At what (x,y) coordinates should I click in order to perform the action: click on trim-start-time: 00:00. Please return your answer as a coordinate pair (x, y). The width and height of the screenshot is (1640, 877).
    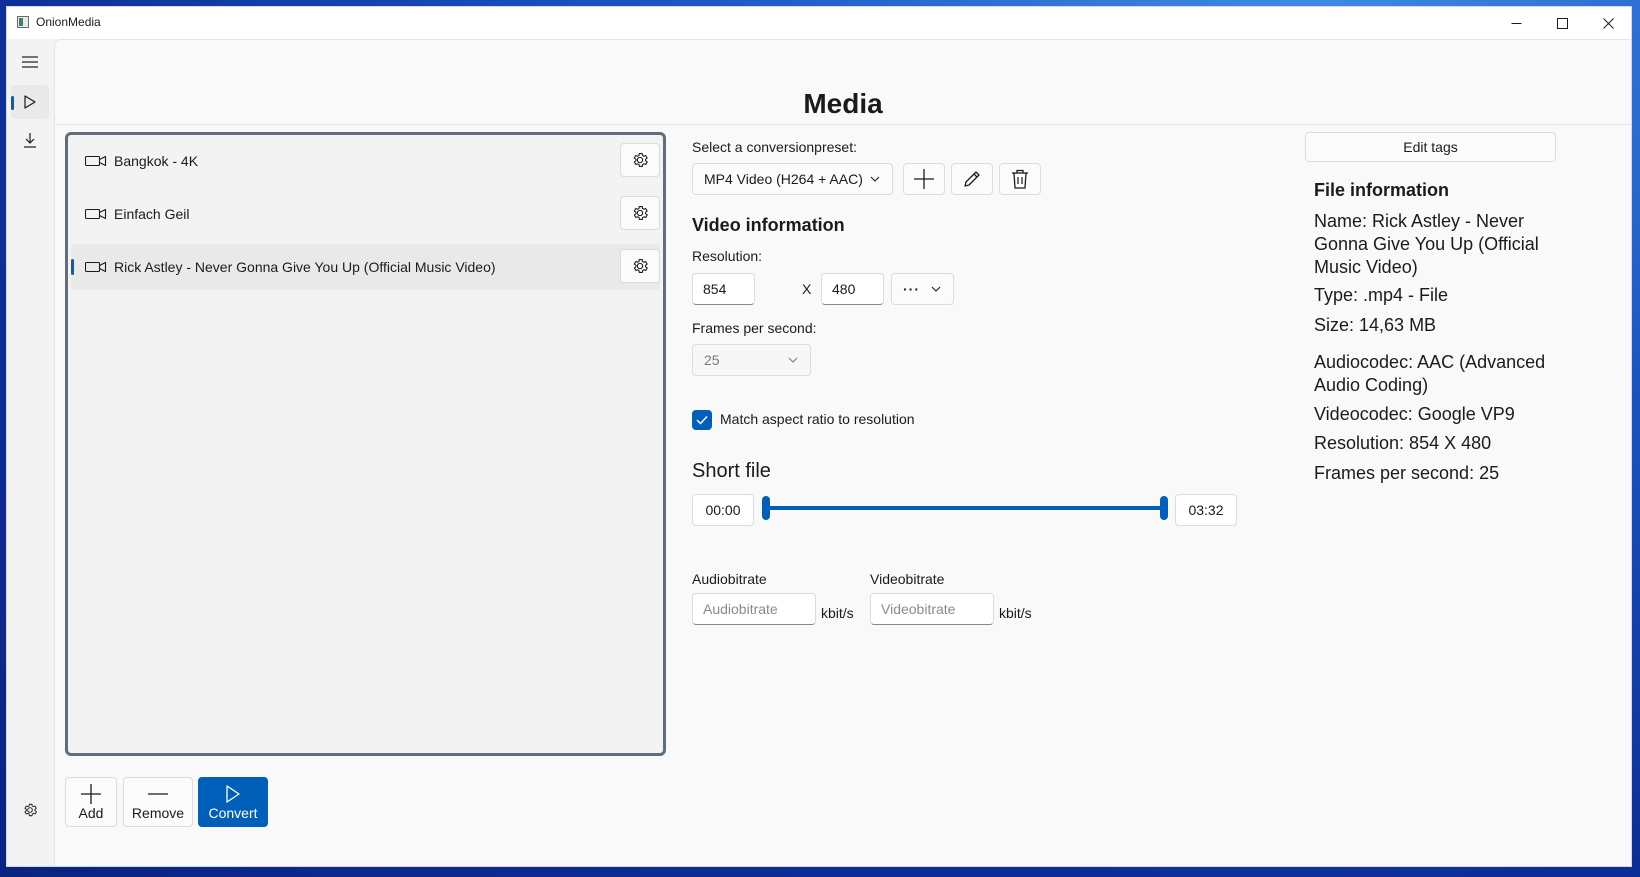
    Looking at the image, I should click on (723, 510).